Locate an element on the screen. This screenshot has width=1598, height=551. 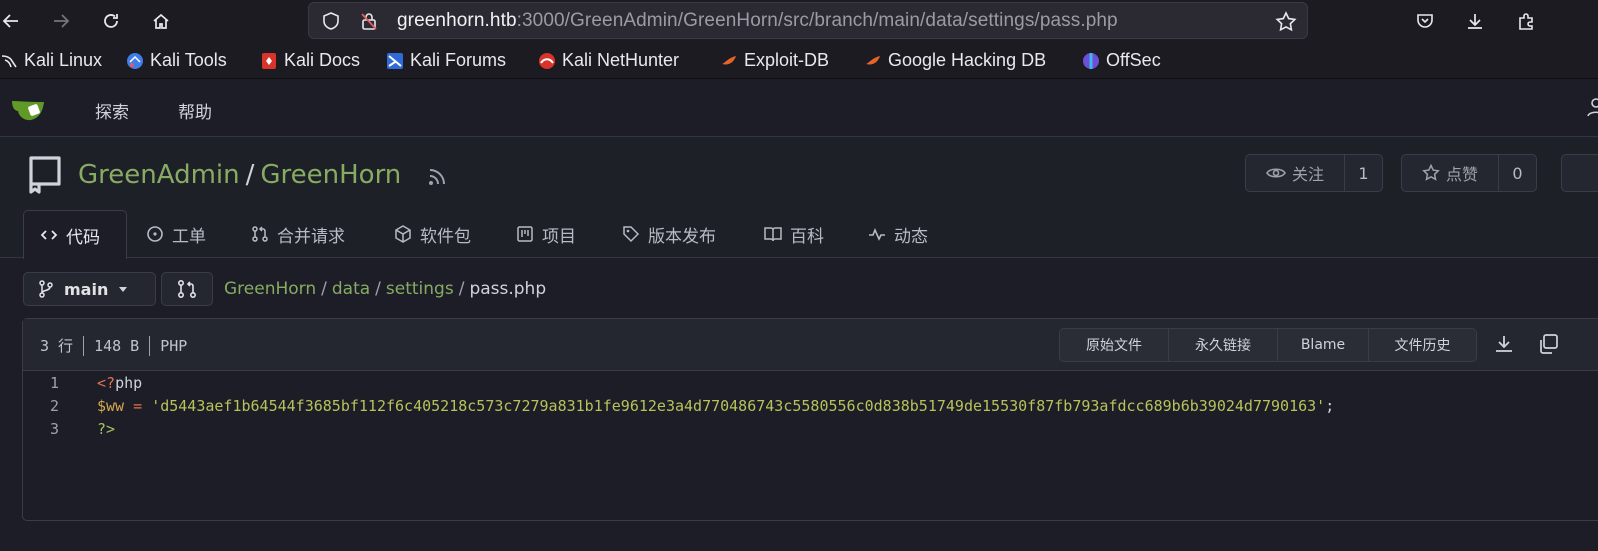
bookmark-kali-tools: Kali Tools is located at coordinates (176, 60).